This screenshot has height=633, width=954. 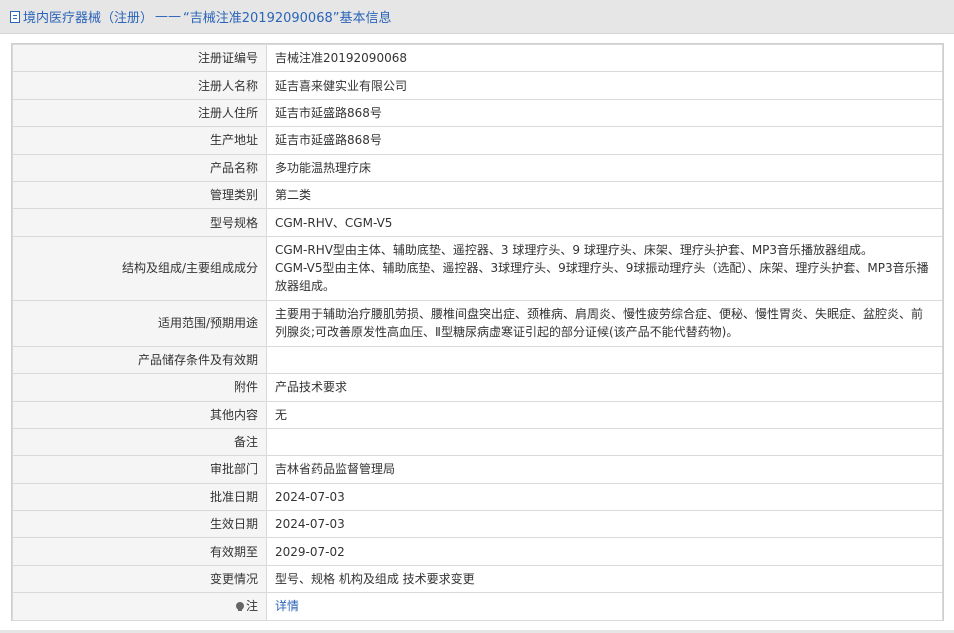 I want to click on table-row: 变更情况 型号、规格 机构及组成 技术要求变更, so click(x=477, y=579).